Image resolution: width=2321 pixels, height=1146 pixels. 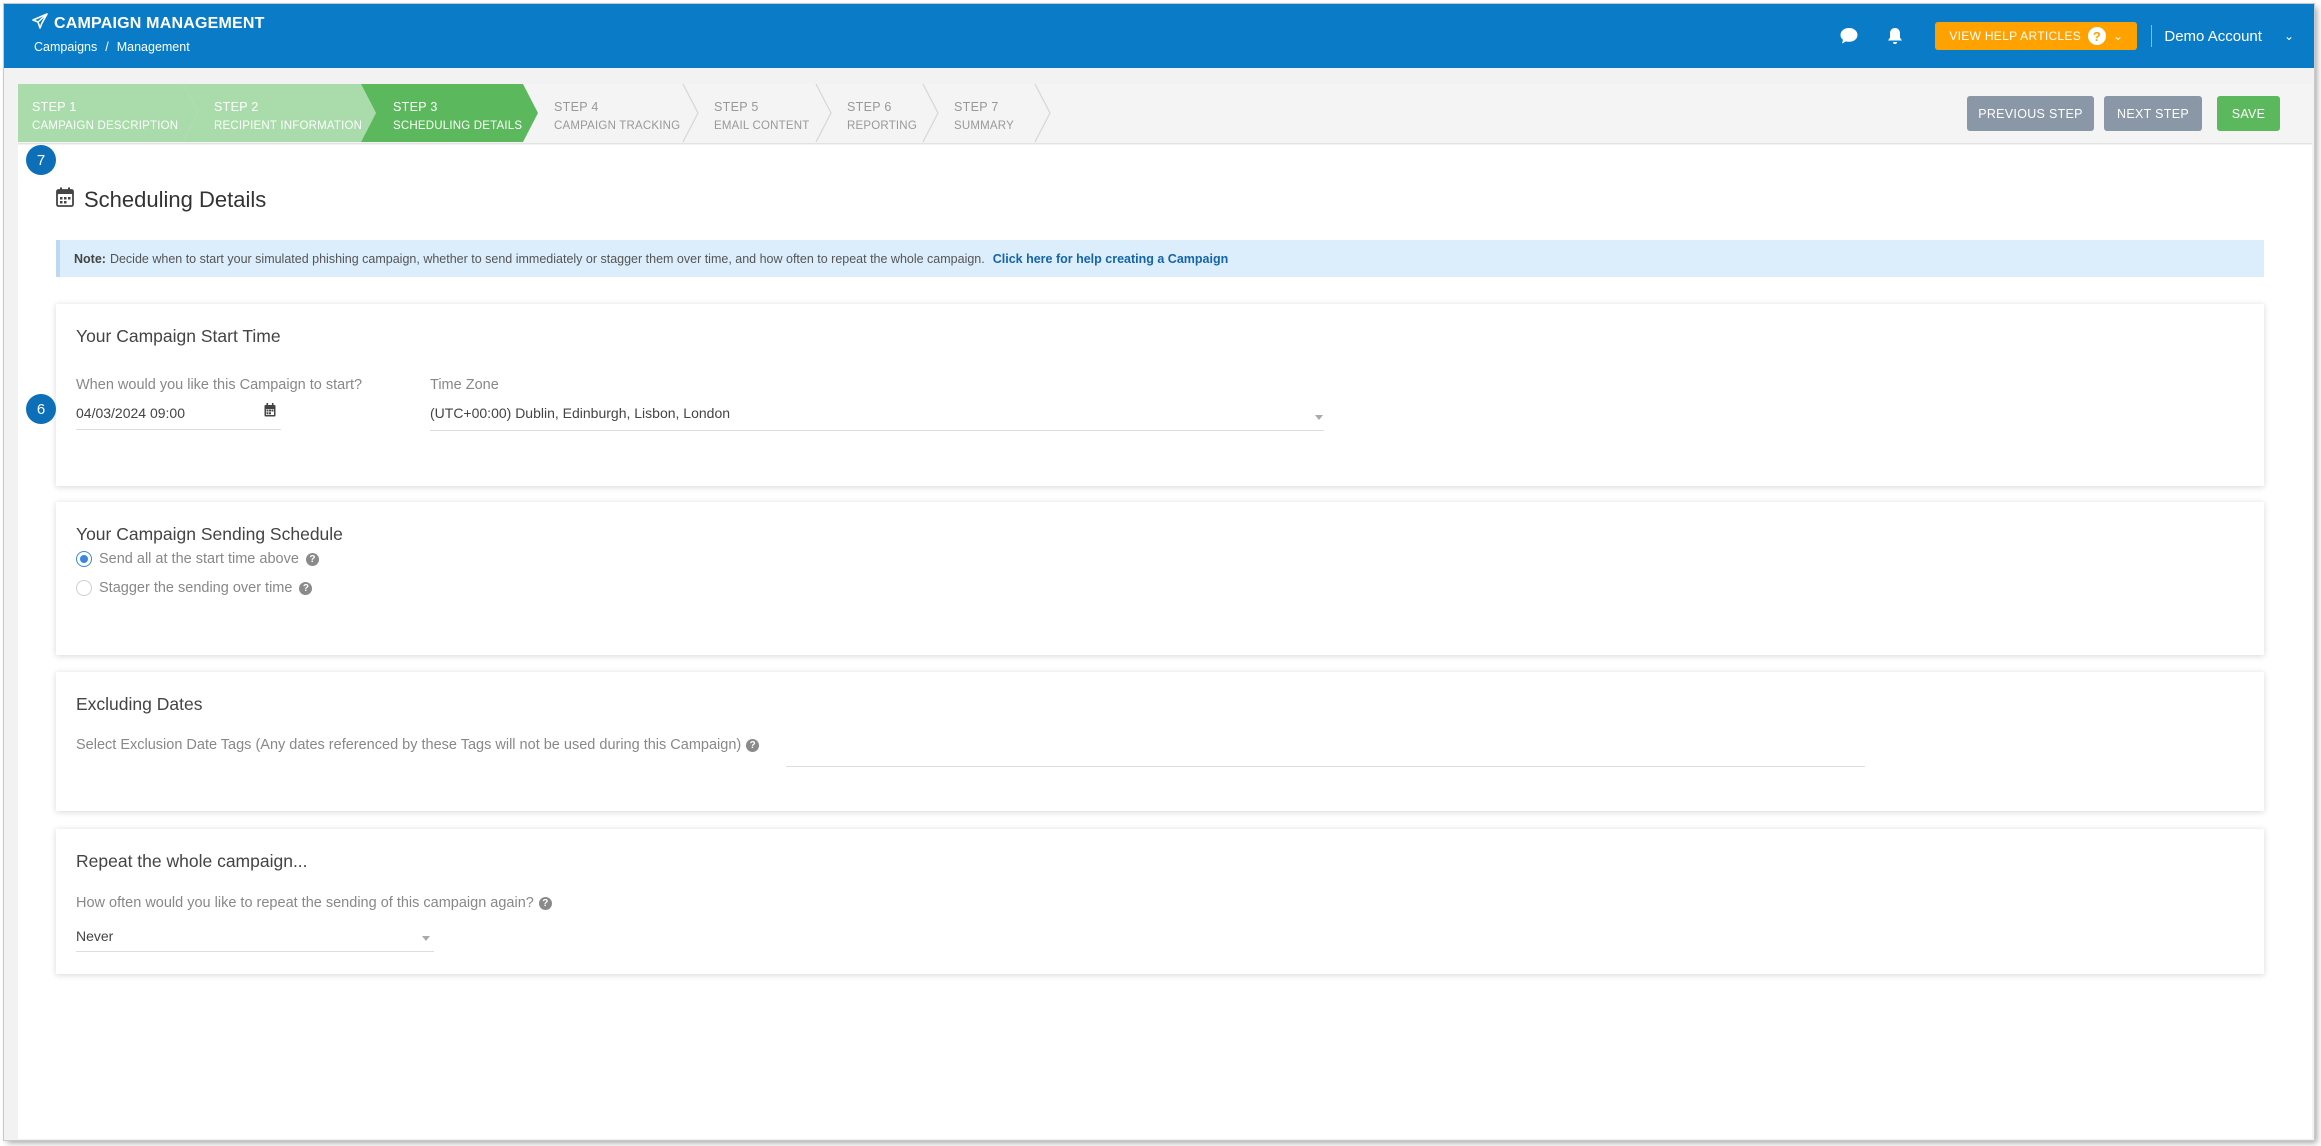 What do you see at coordinates (105, 113) in the screenshot?
I see `step-1: STEP 1 CAMPAIGN DESCRIPTION` at bounding box center [105, 113].